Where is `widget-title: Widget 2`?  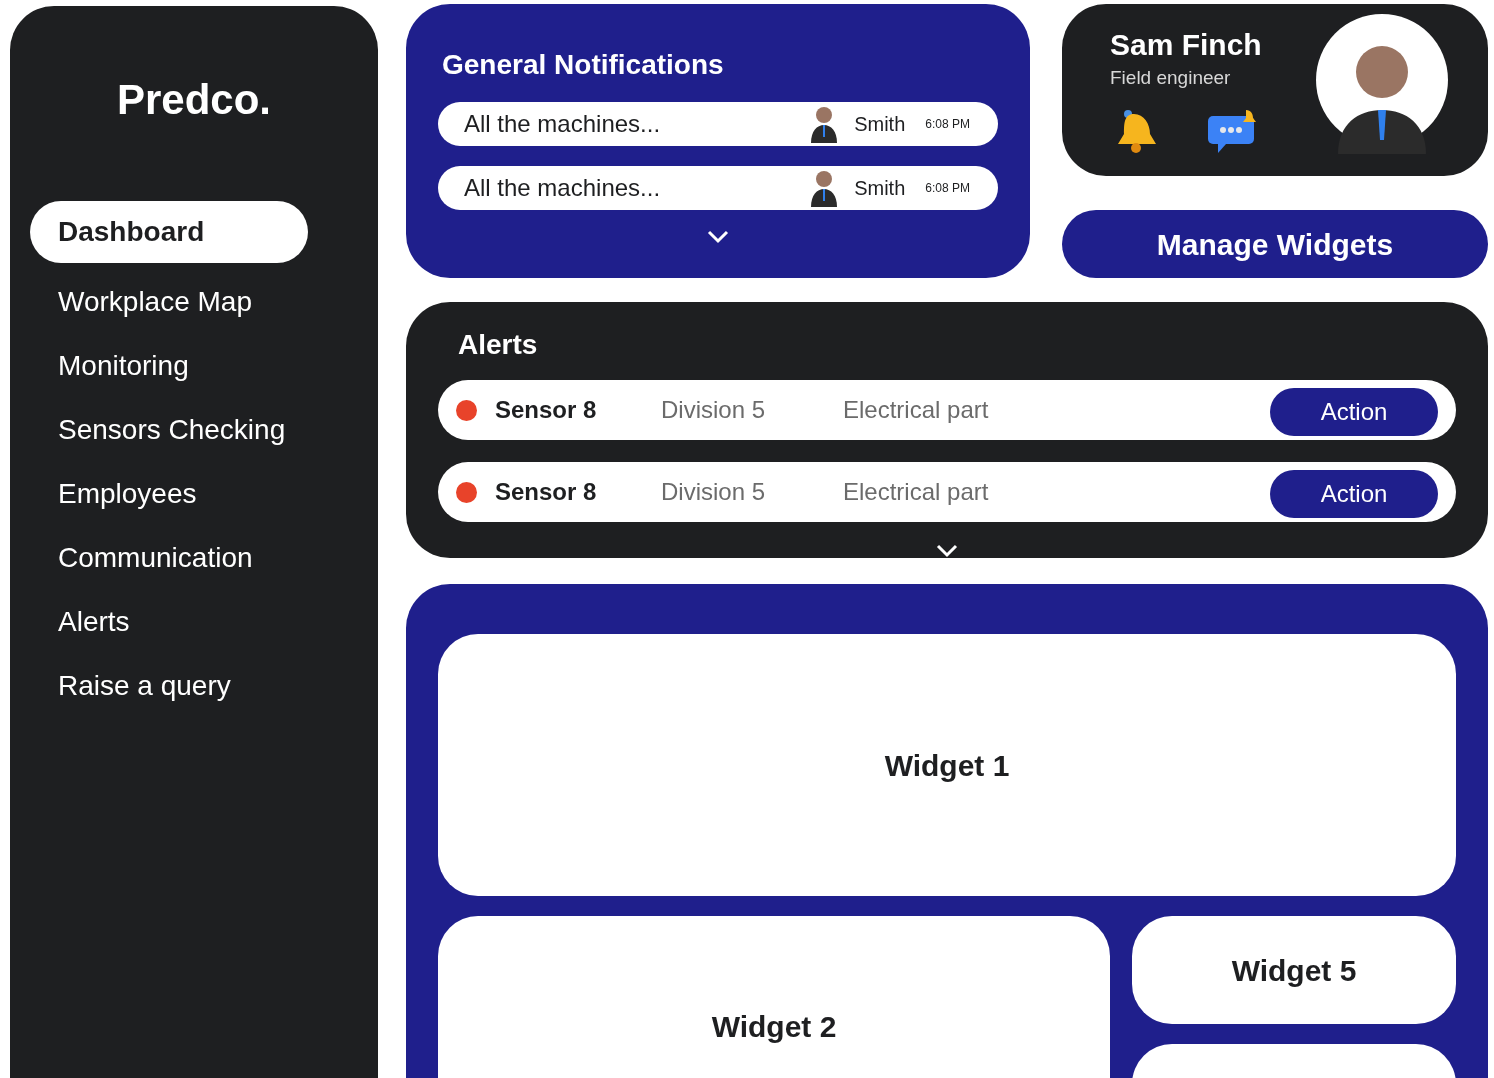
widget-title: Widget 2 is located at coordinates (774, 1026).